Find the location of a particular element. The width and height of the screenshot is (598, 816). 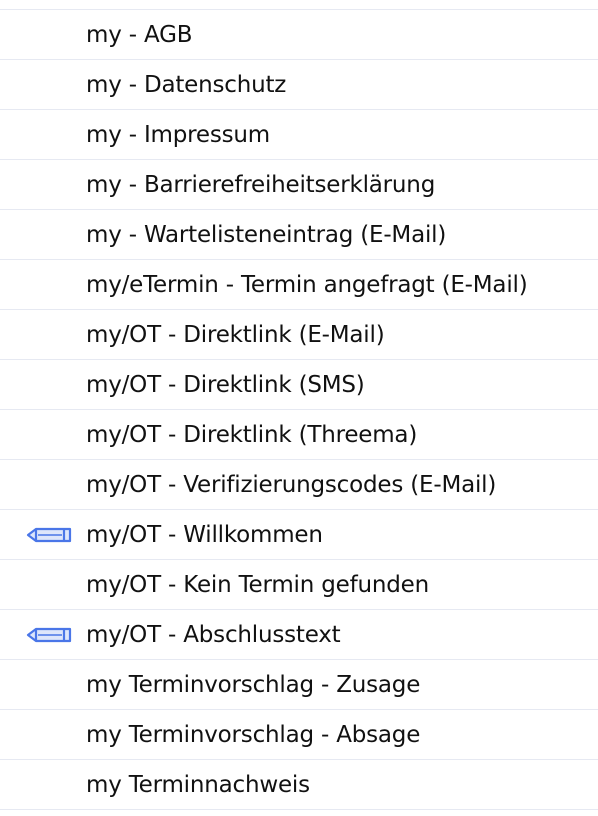

list-item: my - Wartelisteneintrag (E-Mail) is located at coordinates (299, 235).